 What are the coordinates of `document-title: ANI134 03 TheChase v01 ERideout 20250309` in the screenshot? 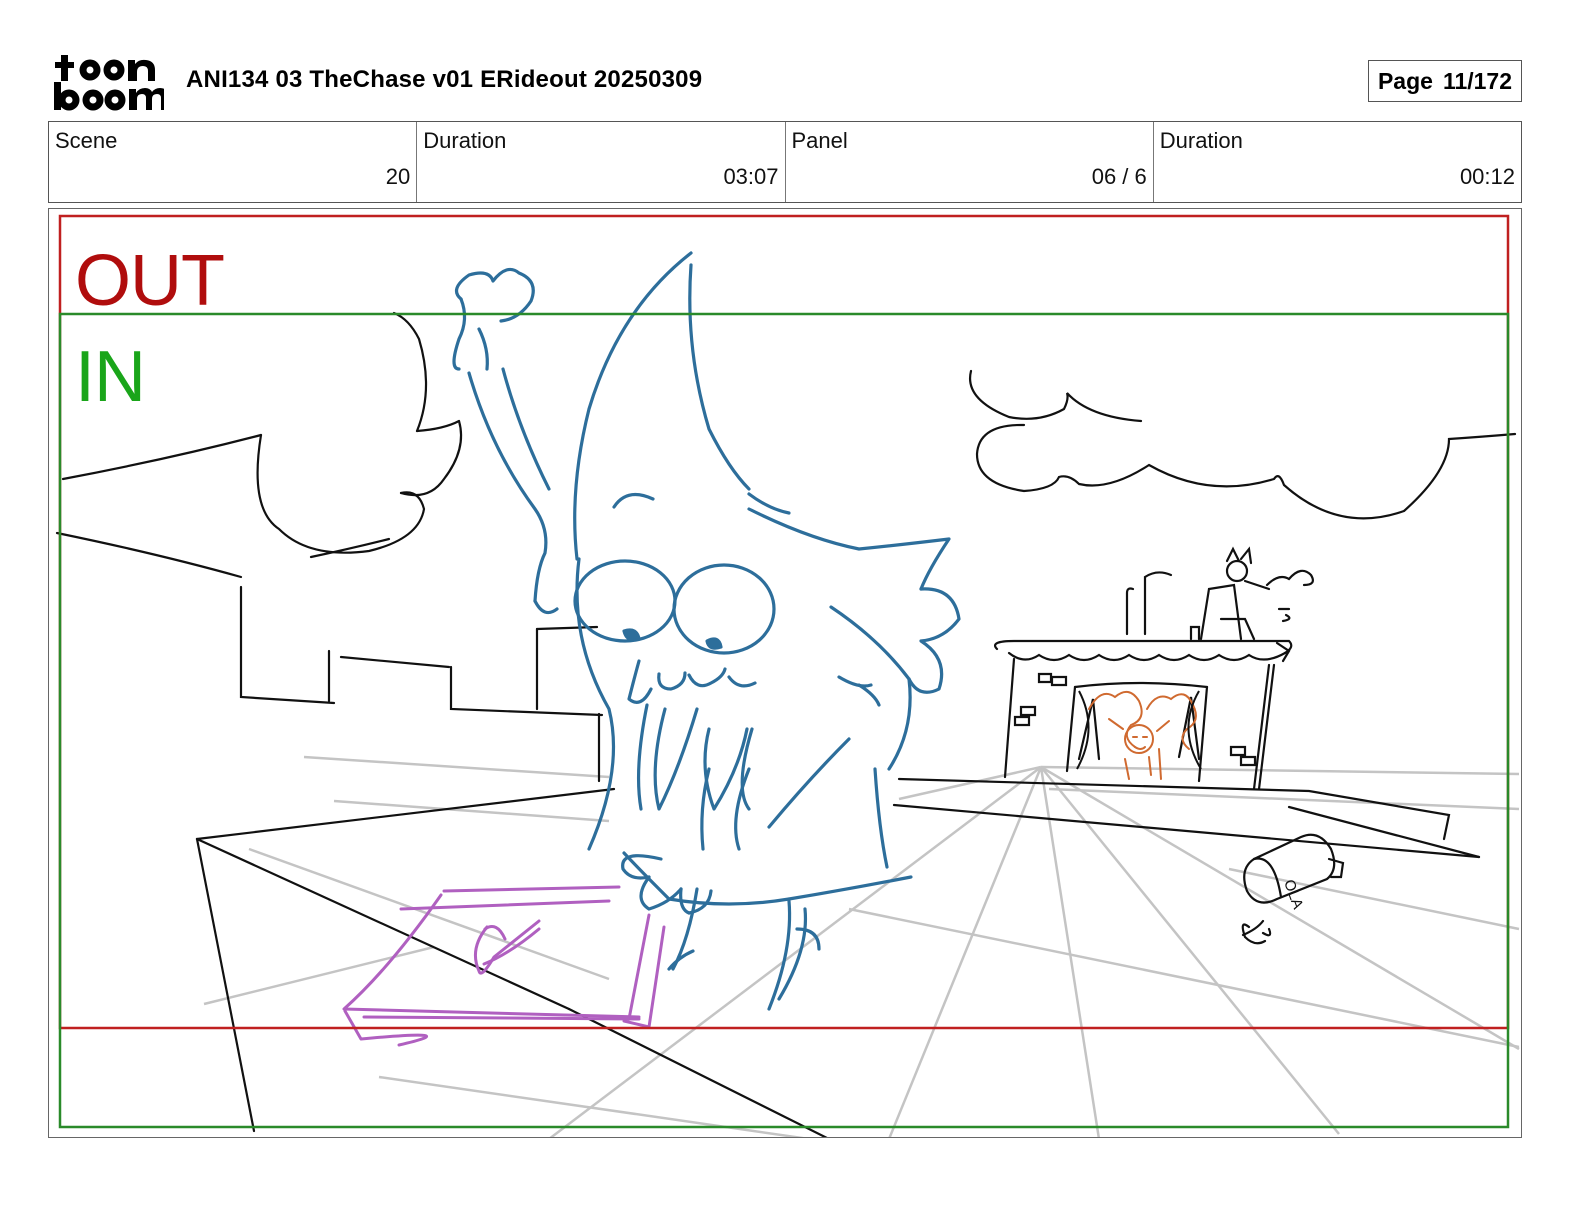 It's located at (444, 79).